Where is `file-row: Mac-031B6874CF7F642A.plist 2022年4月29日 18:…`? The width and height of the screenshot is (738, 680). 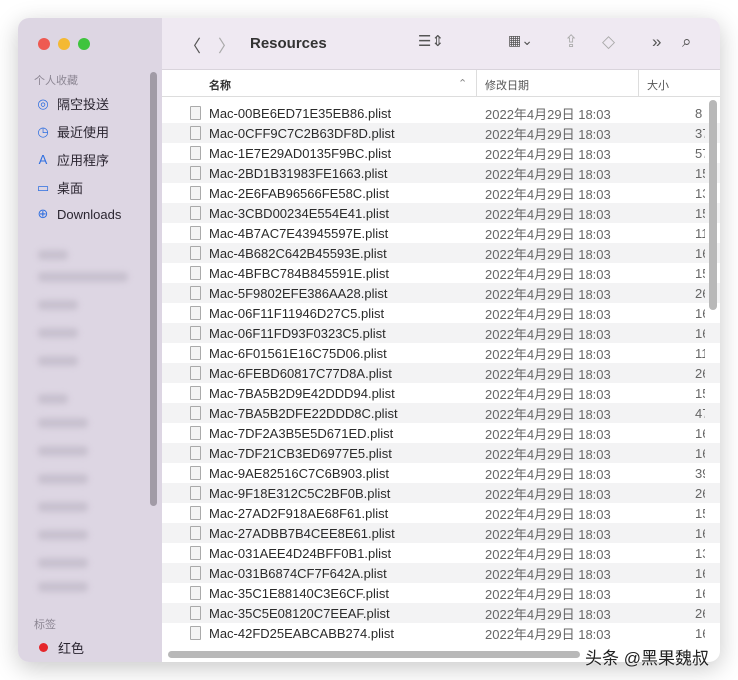 file-row: Mac-031B6874CF7F642A.plist 2022年4月29日 18:… is located at coordinates (441, 573).